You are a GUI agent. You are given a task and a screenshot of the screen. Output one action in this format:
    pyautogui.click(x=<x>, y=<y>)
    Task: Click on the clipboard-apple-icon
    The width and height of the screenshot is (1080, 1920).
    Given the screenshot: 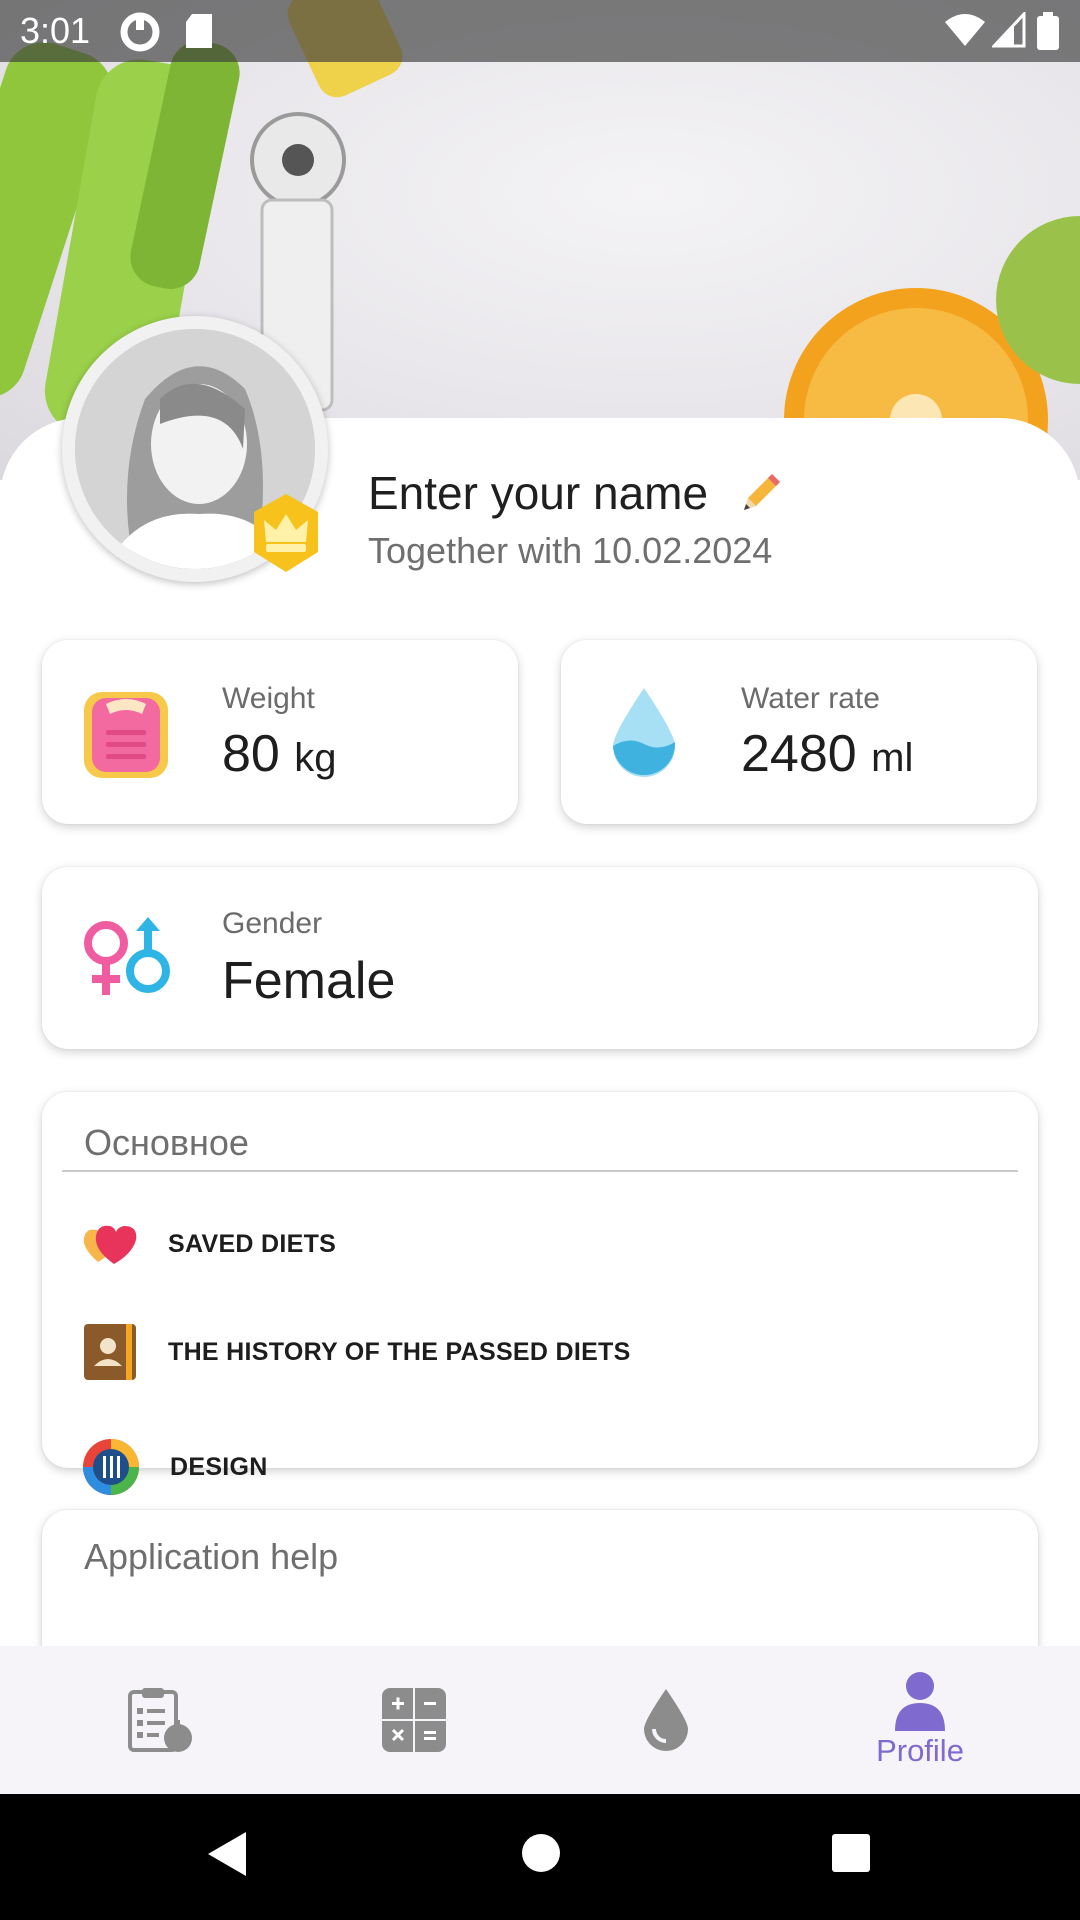 What is the action you would take?
    pyautogui.click(x=160, y=1720)
    